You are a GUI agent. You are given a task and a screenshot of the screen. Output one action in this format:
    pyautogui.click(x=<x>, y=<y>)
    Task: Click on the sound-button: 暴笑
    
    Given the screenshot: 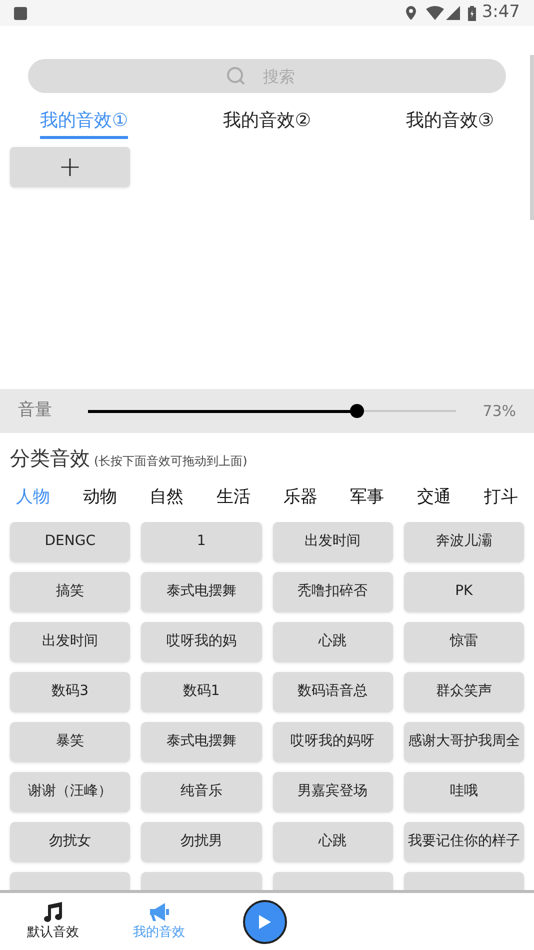 What is the action you would take?
    pyautogui.click(x=70, y=742)
    